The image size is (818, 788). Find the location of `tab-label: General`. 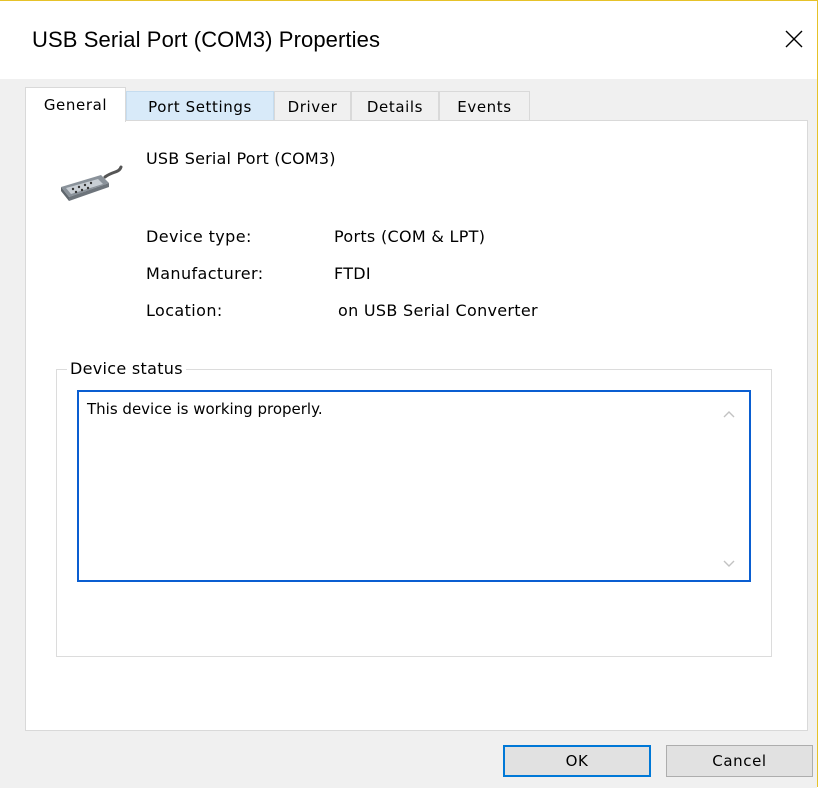

tab-label: General is located at coordinates (75, 105).